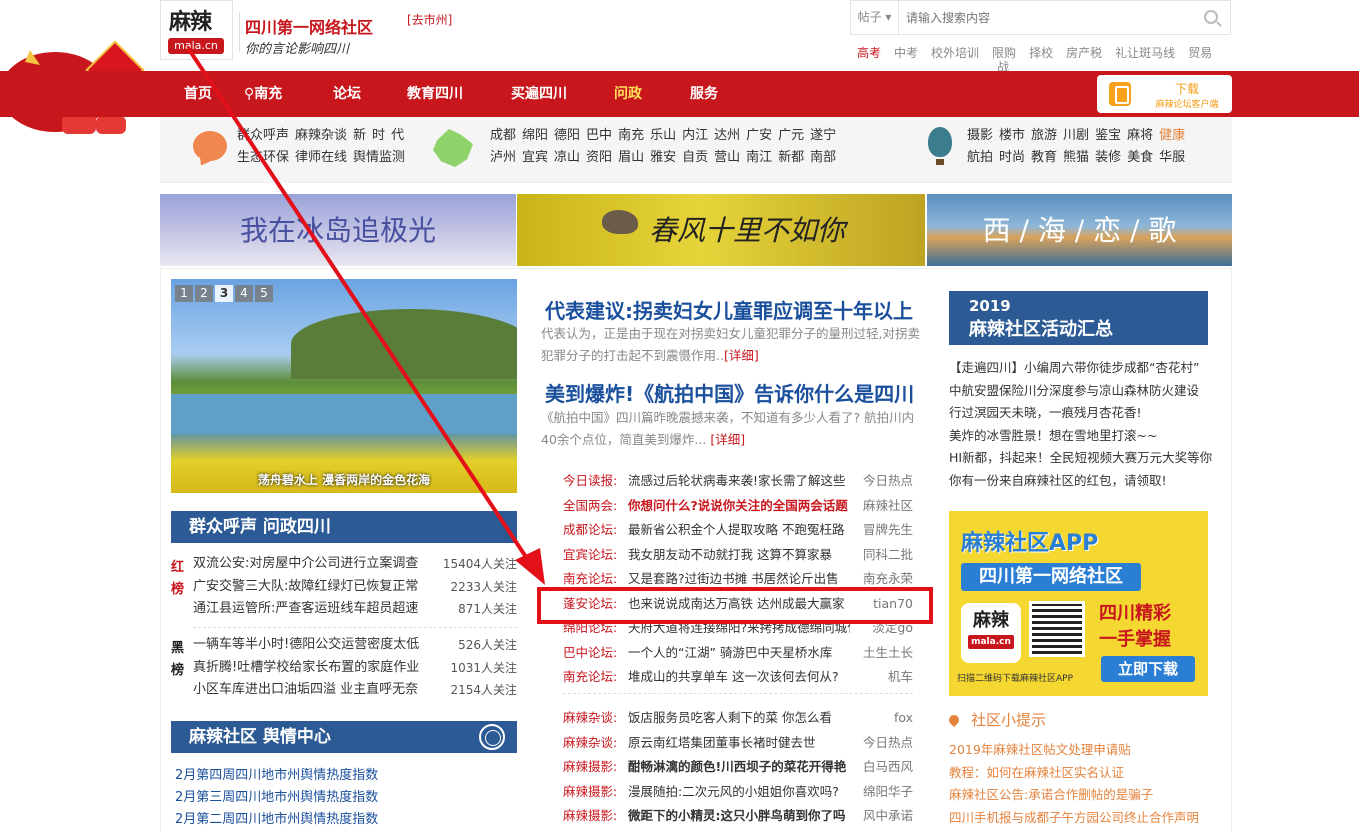  Describe the element at coordinates (906, 53) in the screenshot. I see `hot-link: 中考` at that location.